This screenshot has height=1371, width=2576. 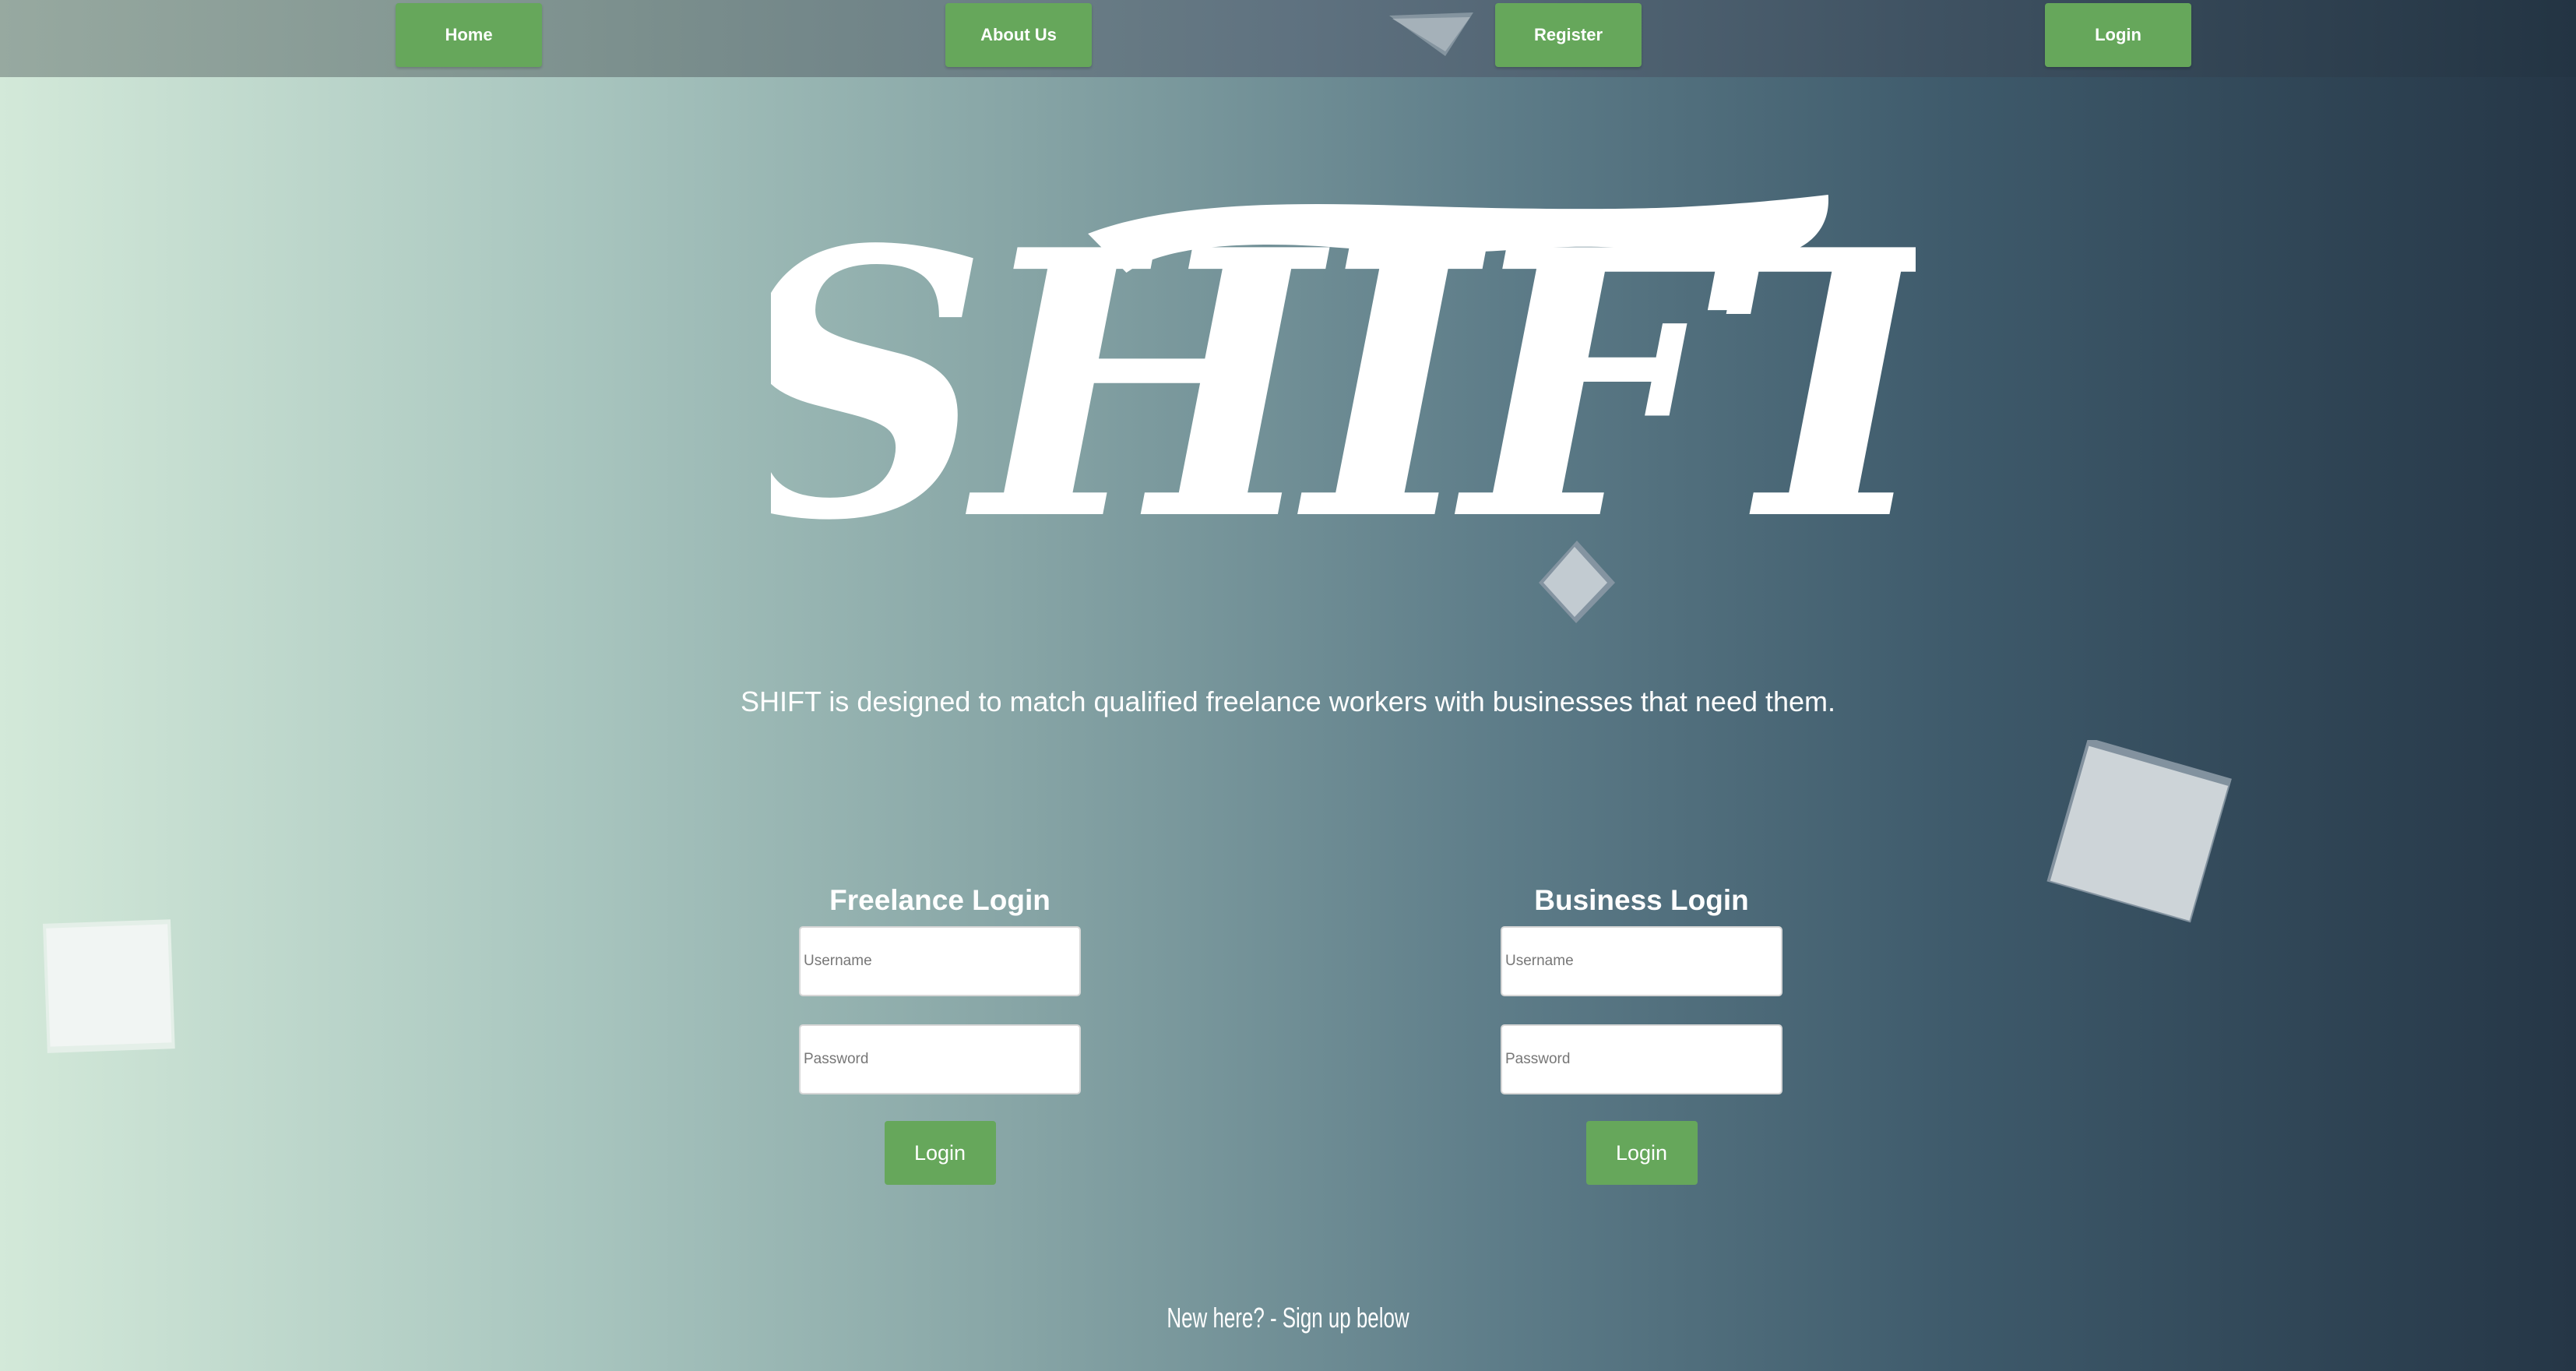 I want to click on decorative-triangle-shape, so click(x=1431, y=34).